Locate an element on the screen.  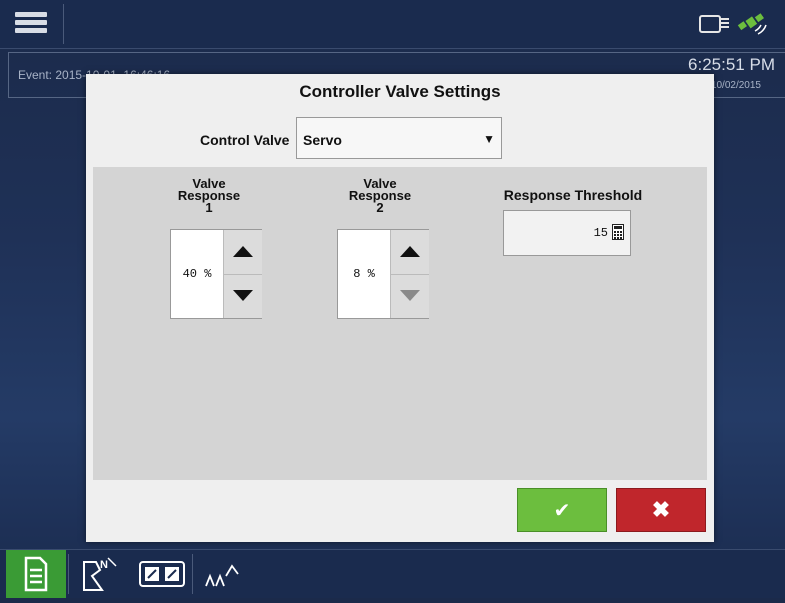
tab-planting is located at coordinates (224, 574).